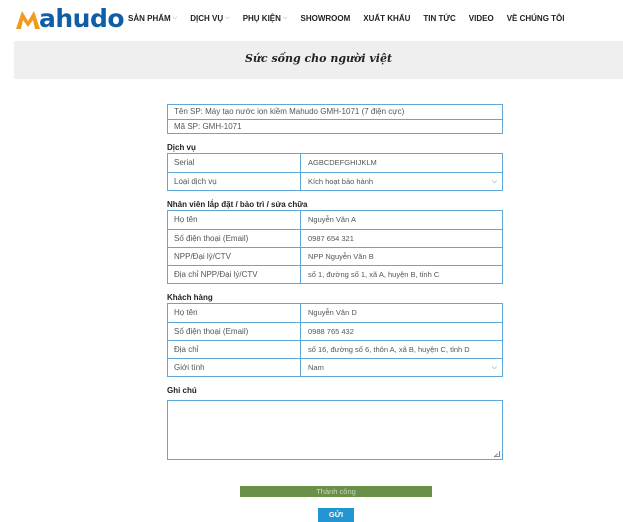 The height and width of the screenshot is (522, 623). Describe the element at coordinates (316, 367) in the screenshot. I see `gender-value: Nam` at that location.